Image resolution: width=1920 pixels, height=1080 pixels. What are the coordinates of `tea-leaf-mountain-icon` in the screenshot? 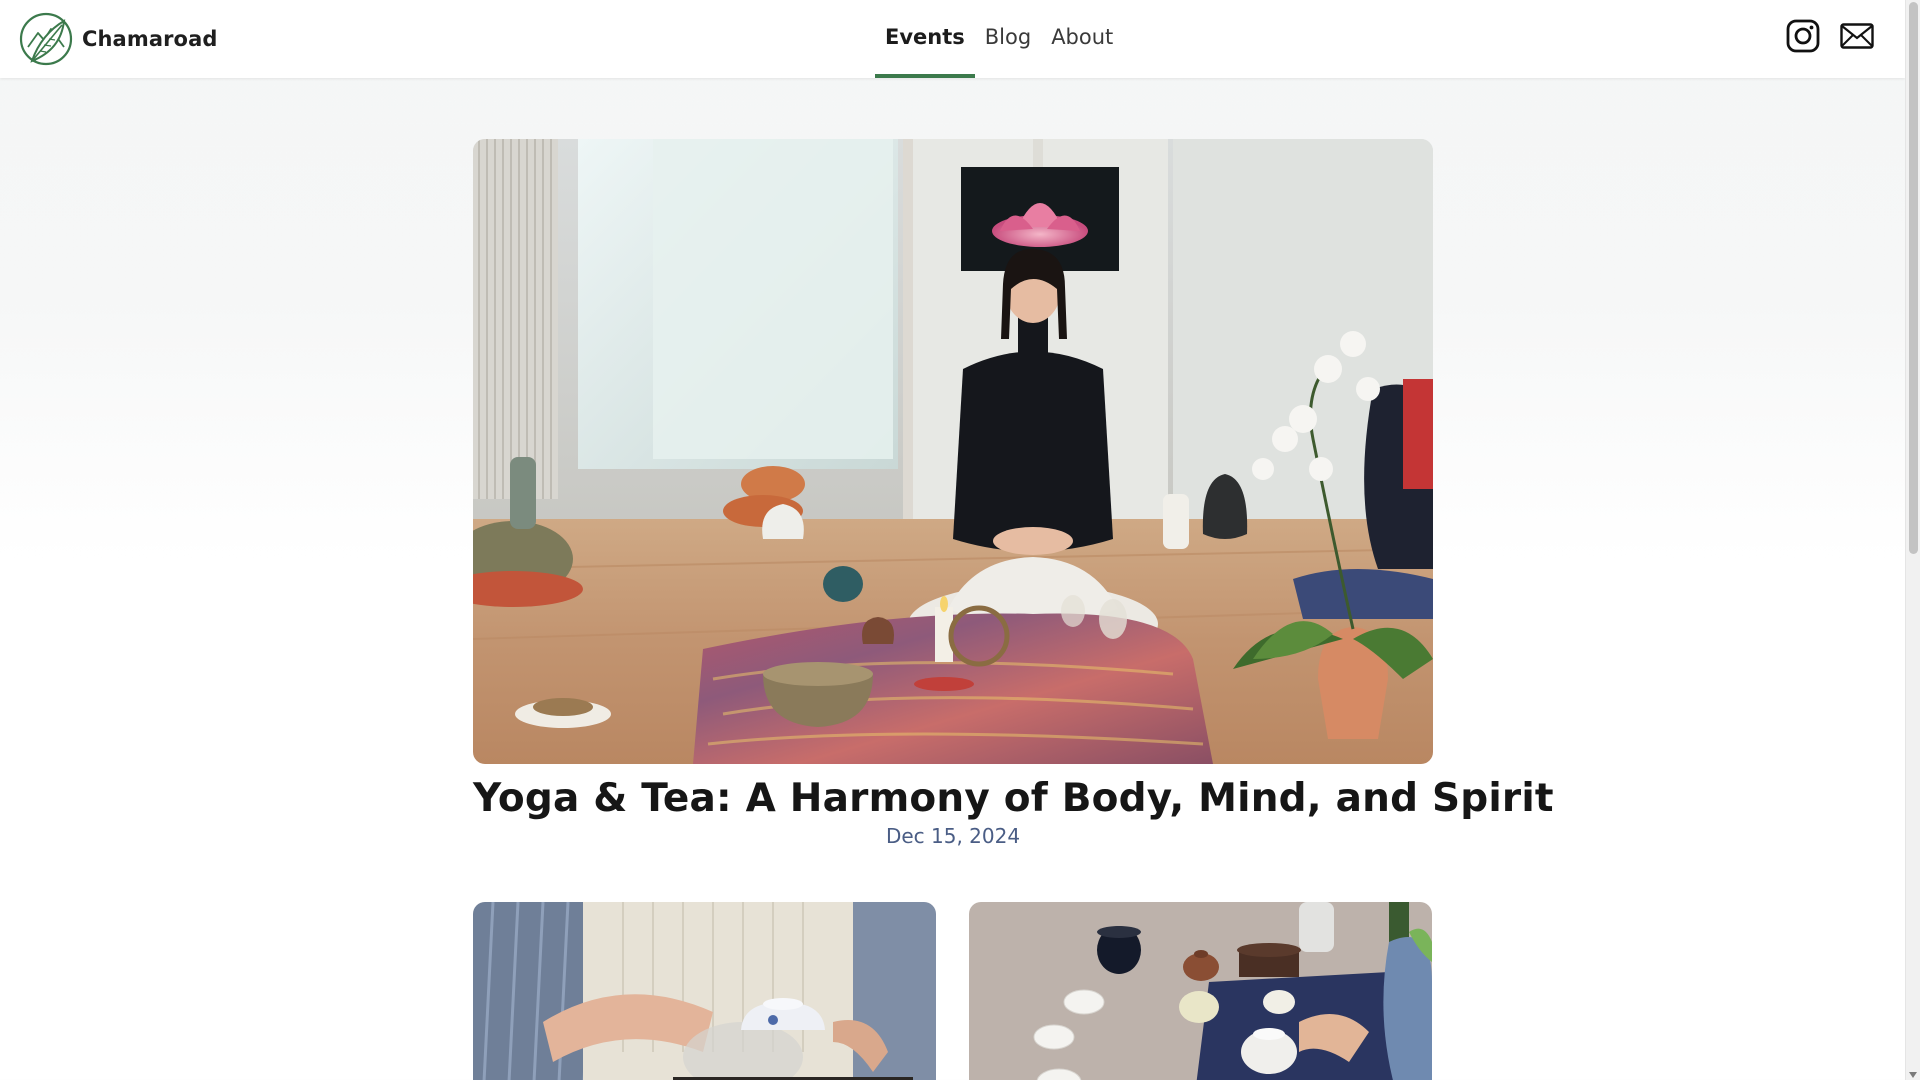 It's located at (46, 39).